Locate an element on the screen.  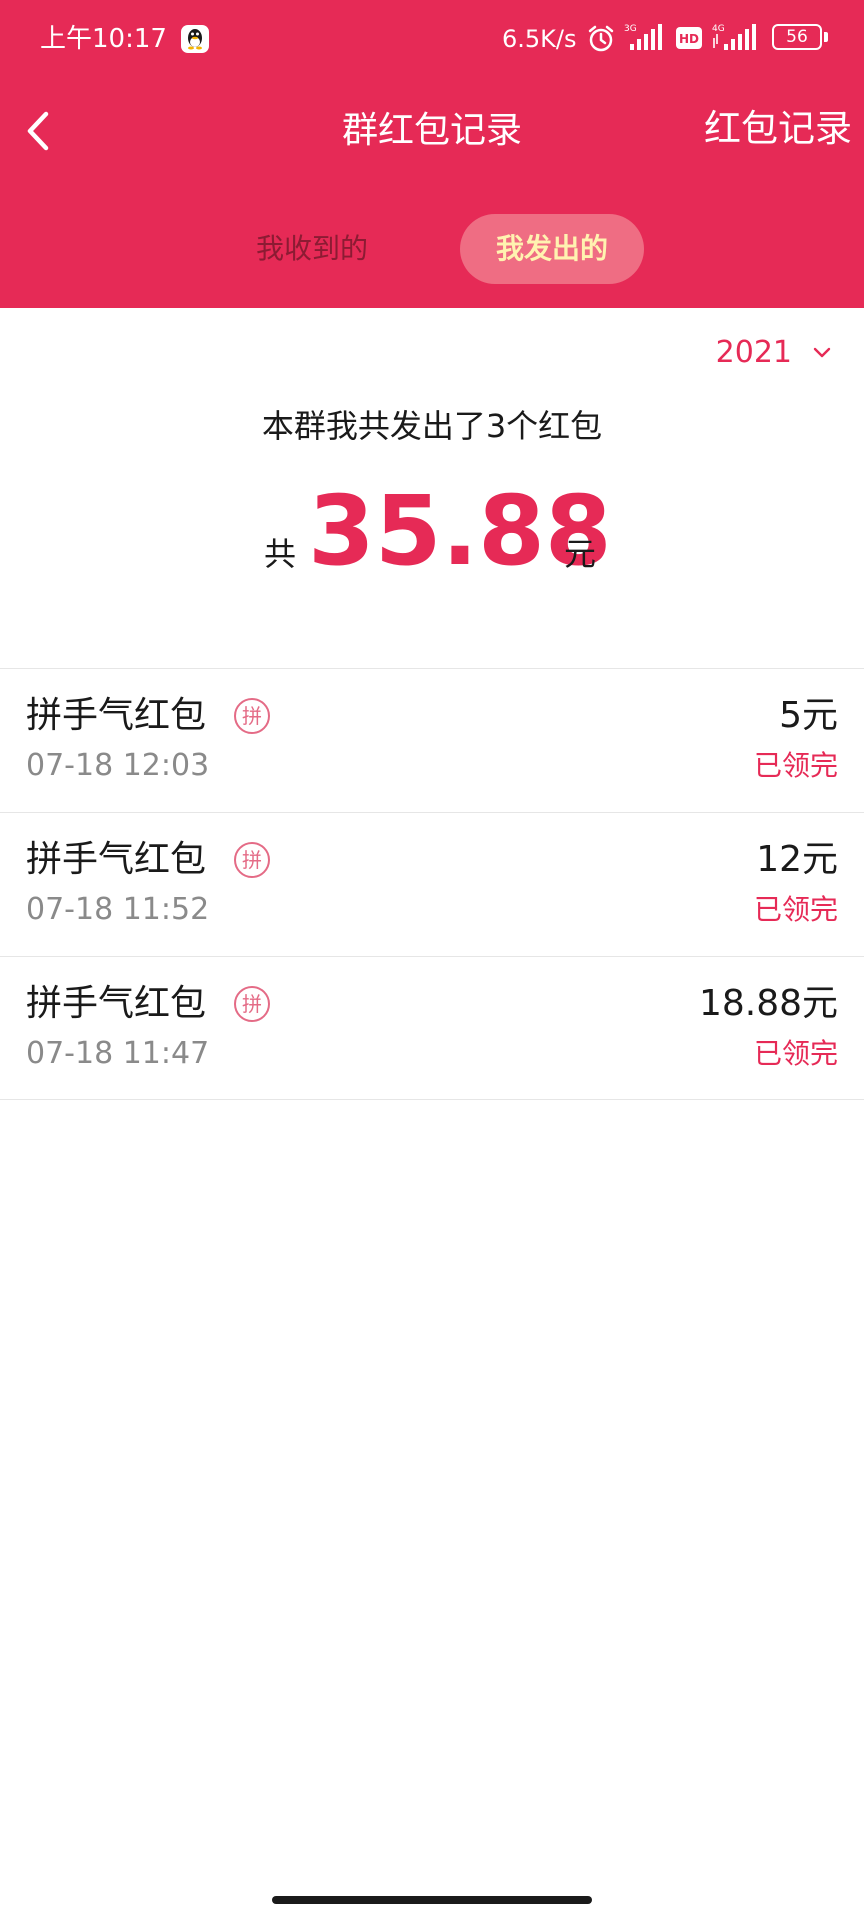
status-bar: 上午10:17 6.5K/s 3G HD 4G 56 is located at coordinates (432, 39).